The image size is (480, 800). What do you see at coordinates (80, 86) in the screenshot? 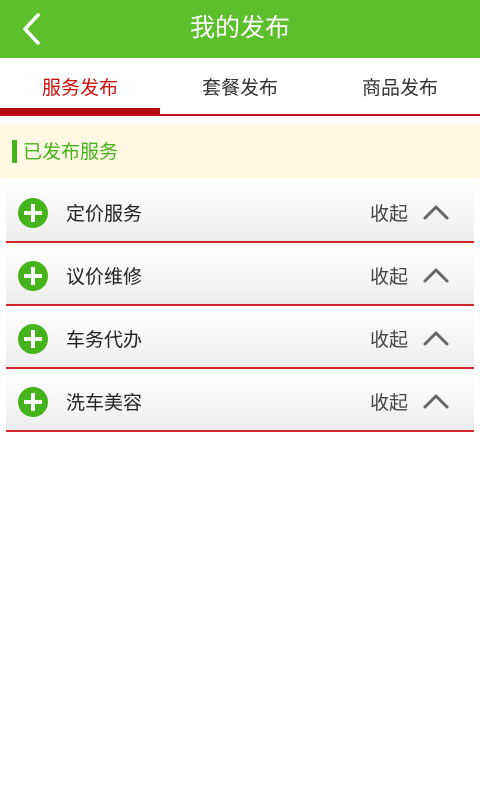
I see `tab-service-publish: 服务发布` at bounding box center [80, 86].